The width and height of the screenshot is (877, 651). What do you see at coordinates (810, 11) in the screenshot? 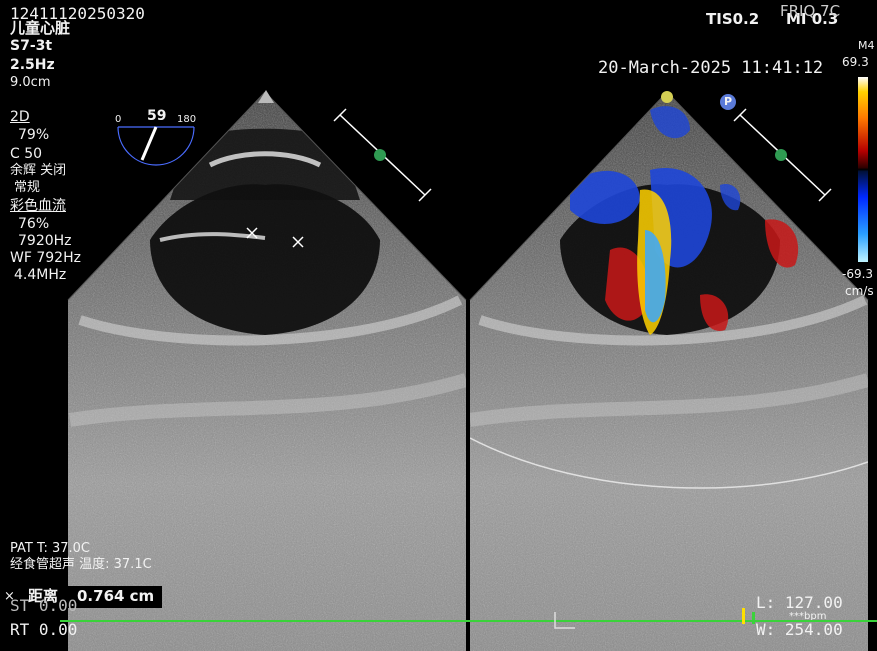
I see `frq-readout: FRIQ 7C` at bounding box center [810, 11].